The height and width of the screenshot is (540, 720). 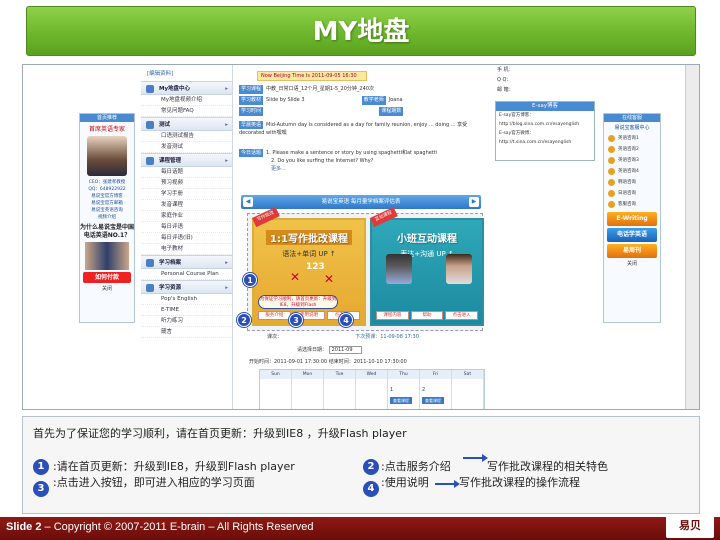 I want to click on topic-label: 今日话题, so click(x=251, y=153).